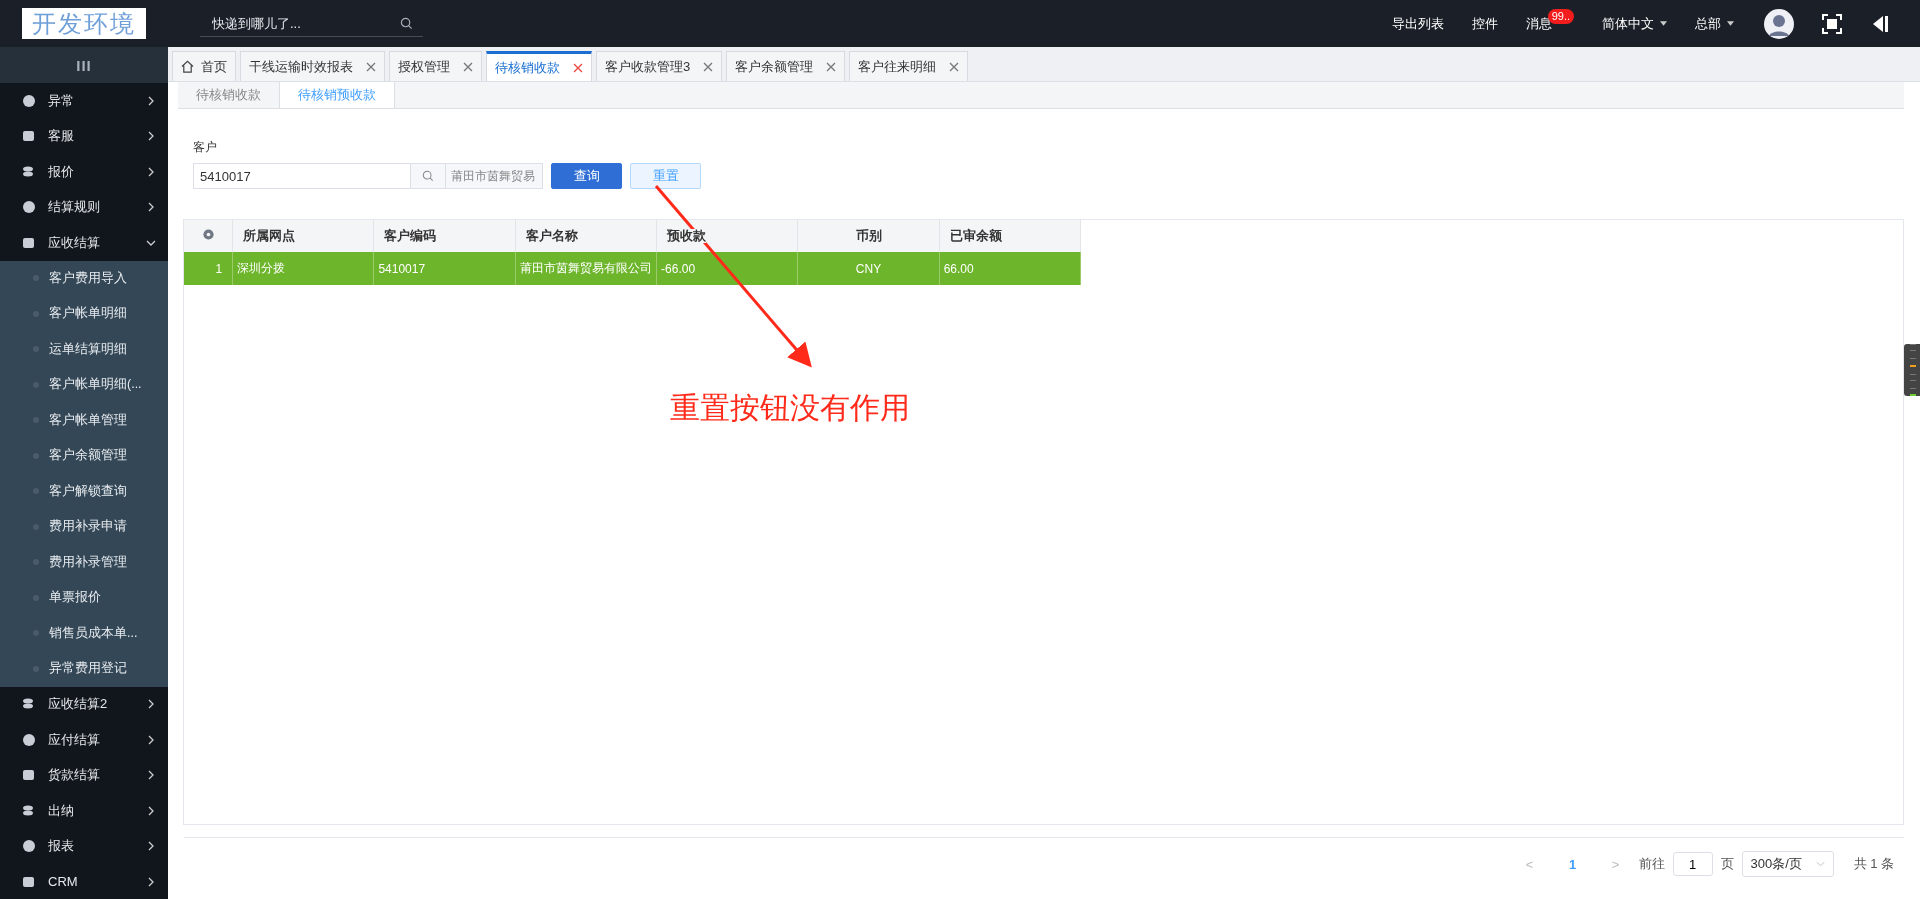 The height and width of the screenshot is (899, 1920). Describe the element at coordinates (1912, 370) in the screenshot. I see `drag-handle` at that location.